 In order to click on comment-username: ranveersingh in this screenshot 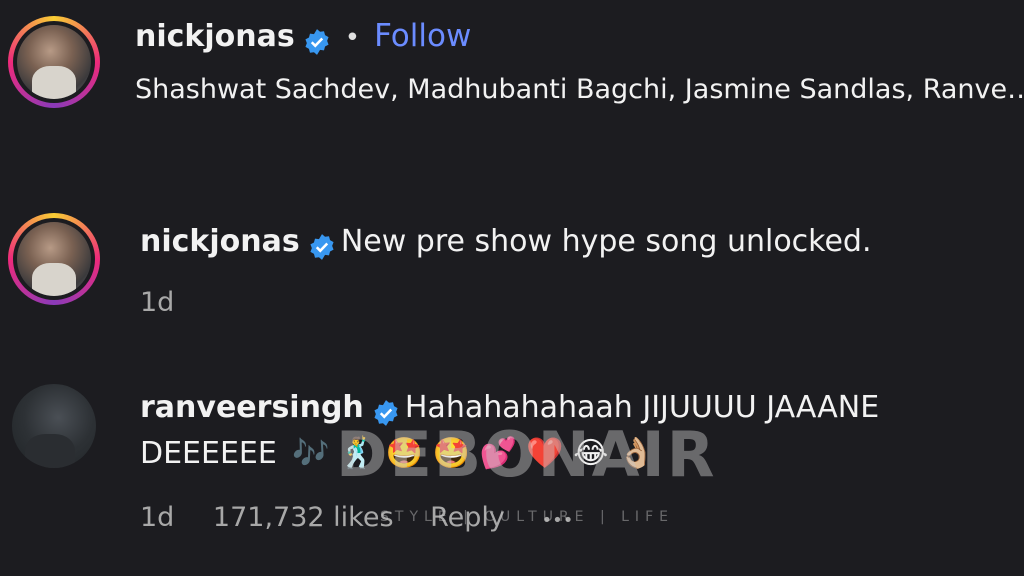, I will do `click(252, 407)`.